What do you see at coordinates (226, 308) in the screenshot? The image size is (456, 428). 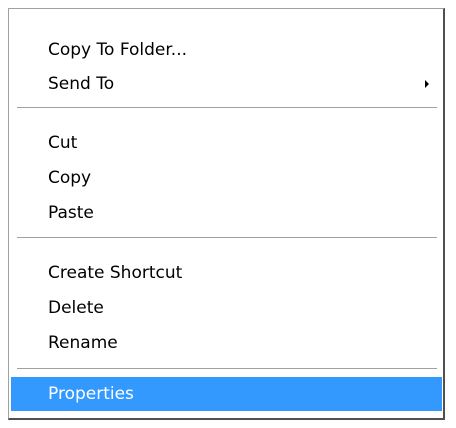 I see `menu-item-delete: Delete` at bounding box center [226, 308].